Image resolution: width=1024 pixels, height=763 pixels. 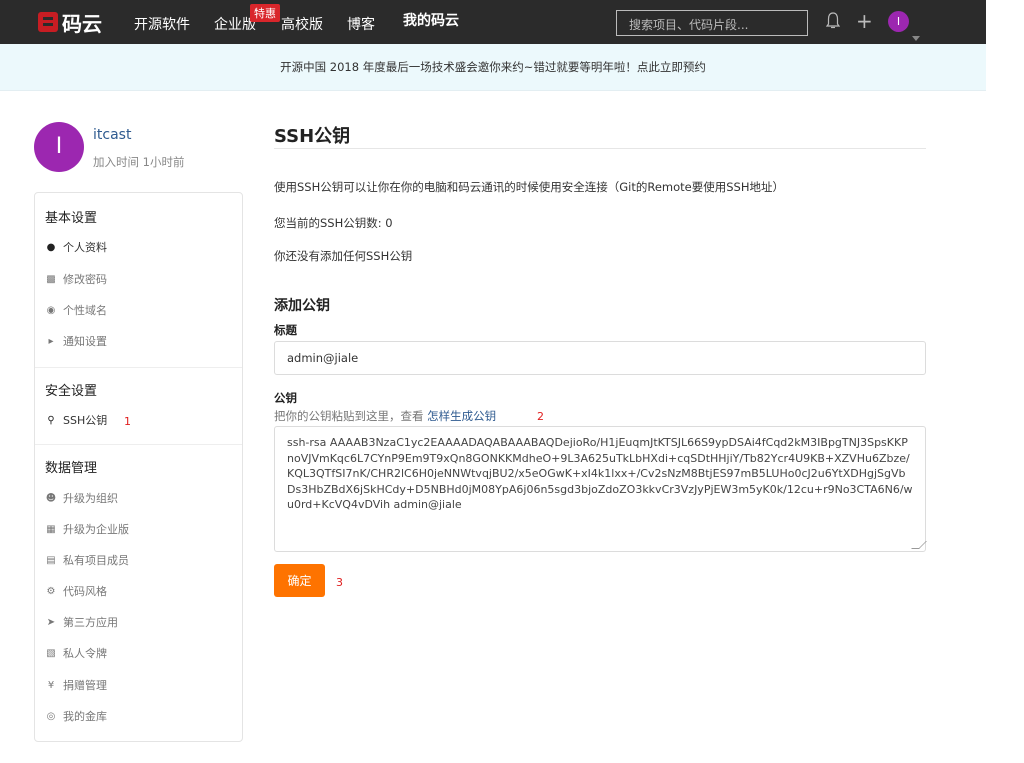 What do you see at coordinates (76, 279) in the screenshot?
I see `sidebar-item-password: ▩ 修改密码` at bounding box center [76, 279].